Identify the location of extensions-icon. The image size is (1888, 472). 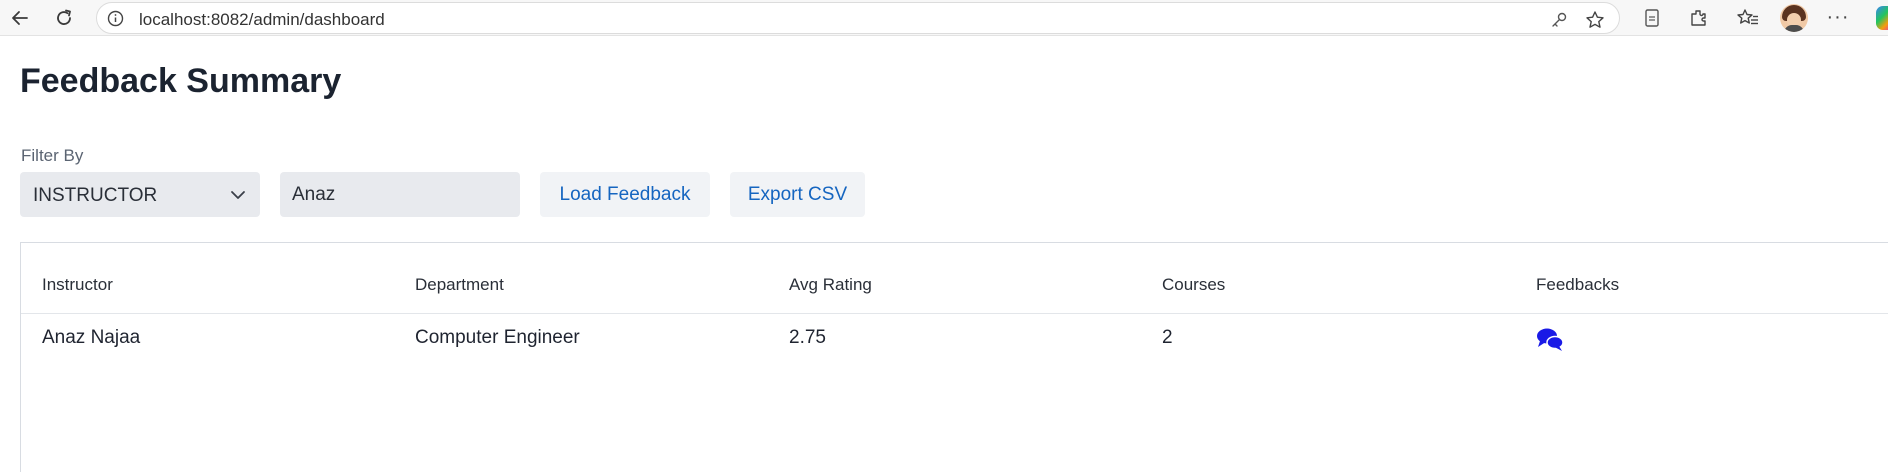
(1698, 18).